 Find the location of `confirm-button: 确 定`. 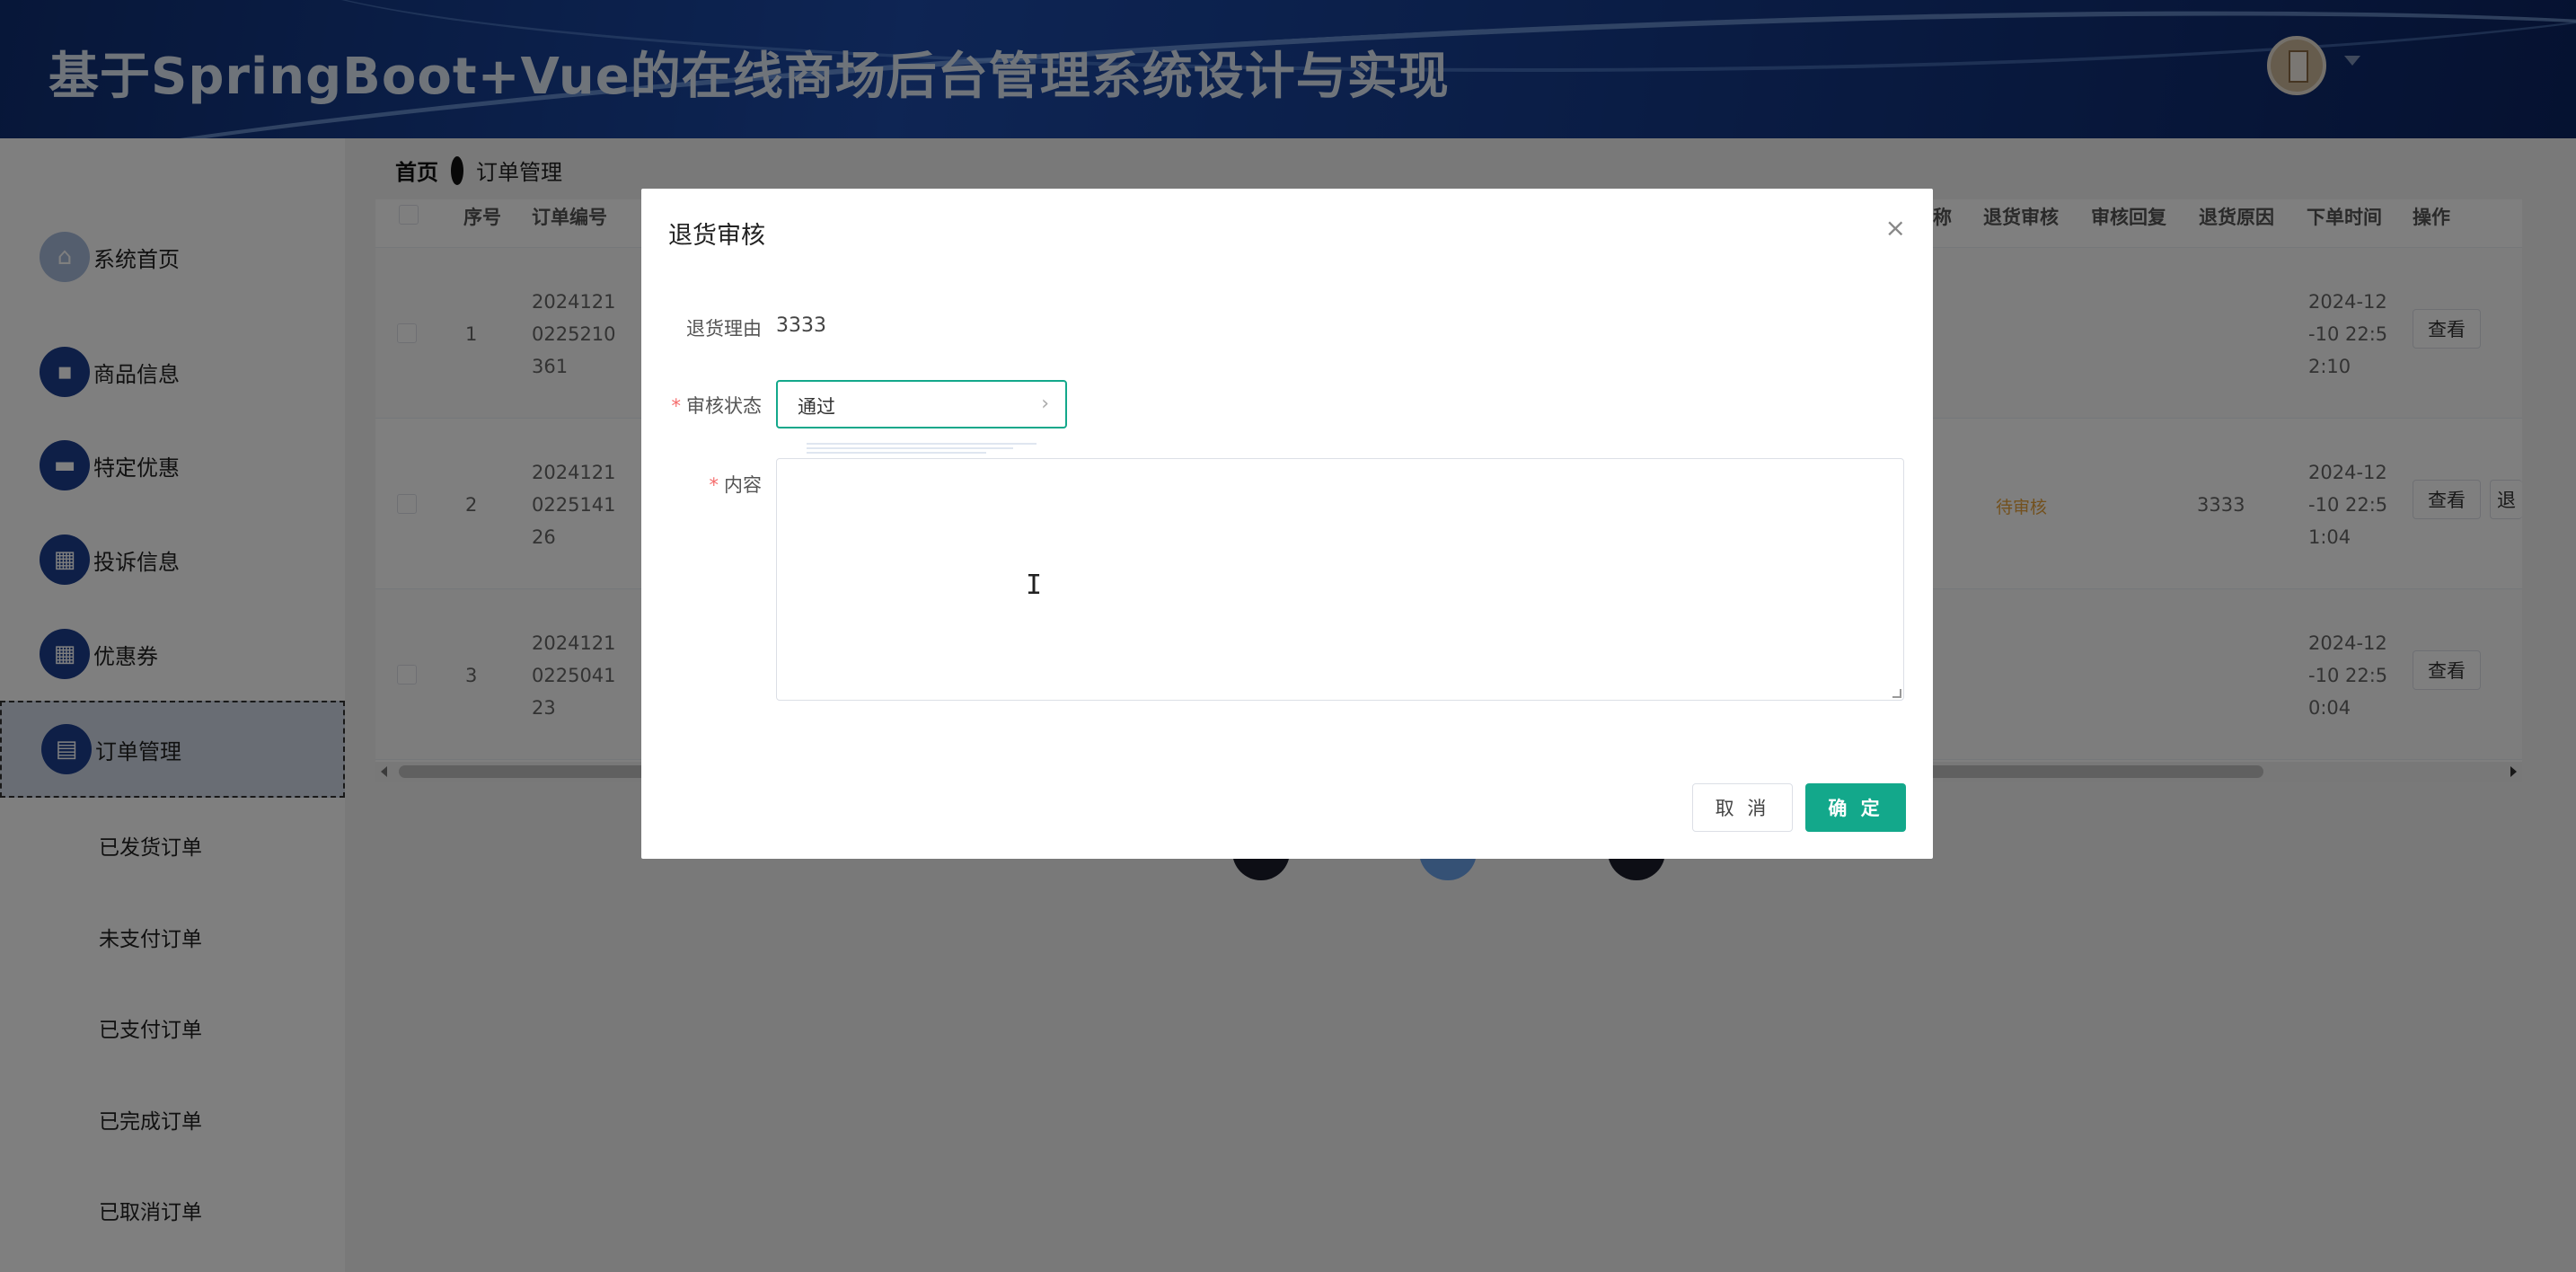

confirm-button: 确 定 is located at coordinates (1855, 808).